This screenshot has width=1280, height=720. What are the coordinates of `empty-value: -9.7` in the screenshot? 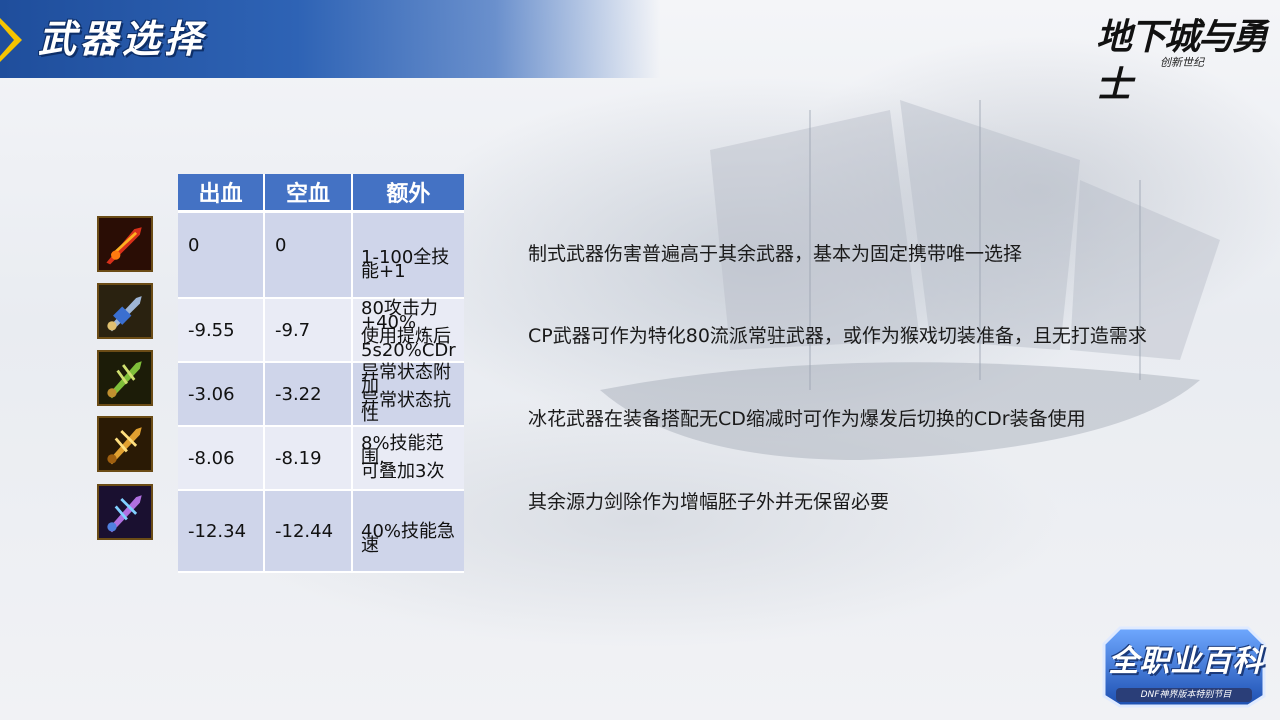 It's located at (308, 330).